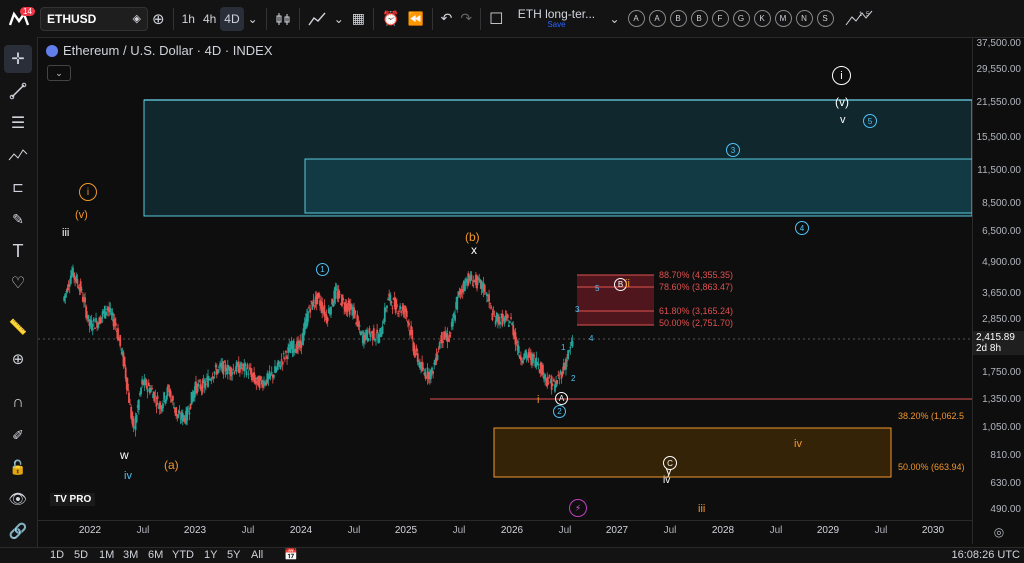 This screenshot has width=1024, height=563. I want to click on timeframe-4h: 4h, so click(209, 19).